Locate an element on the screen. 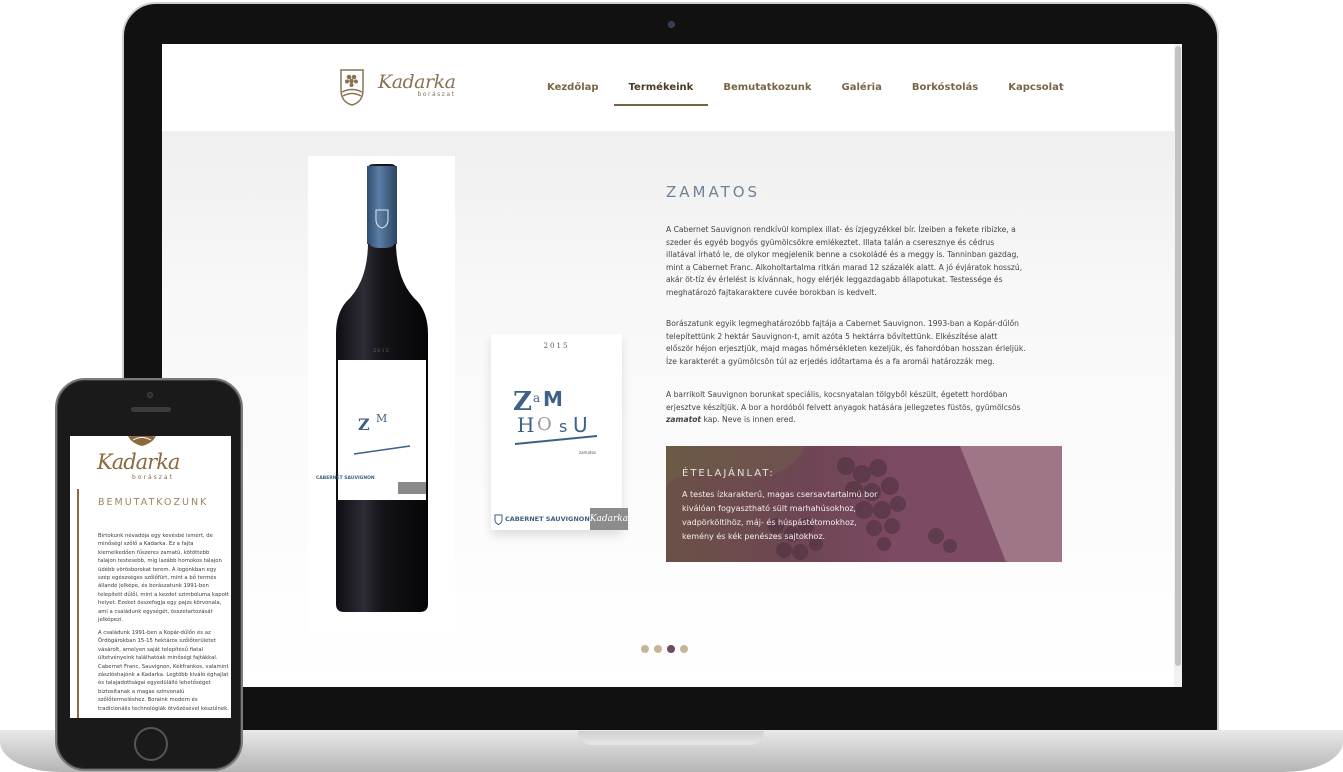 Image resolution: width=1343 pixels, height=772 pixels. scrollbar is located at coordinates (1178, 365).